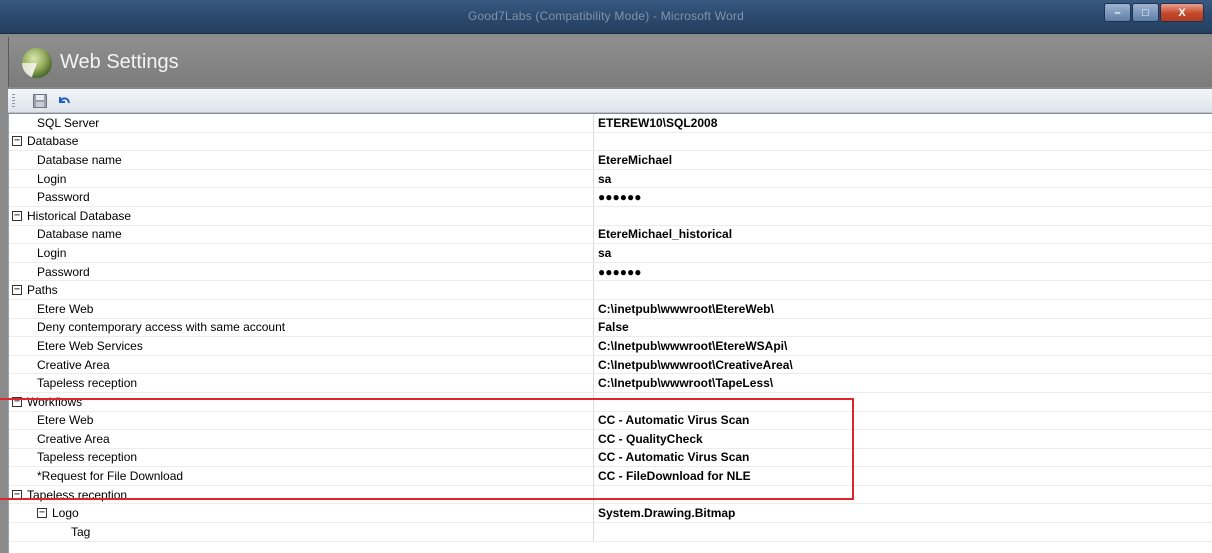  I want to click on property-name-label: Tapeless reception, so click(77, 494).